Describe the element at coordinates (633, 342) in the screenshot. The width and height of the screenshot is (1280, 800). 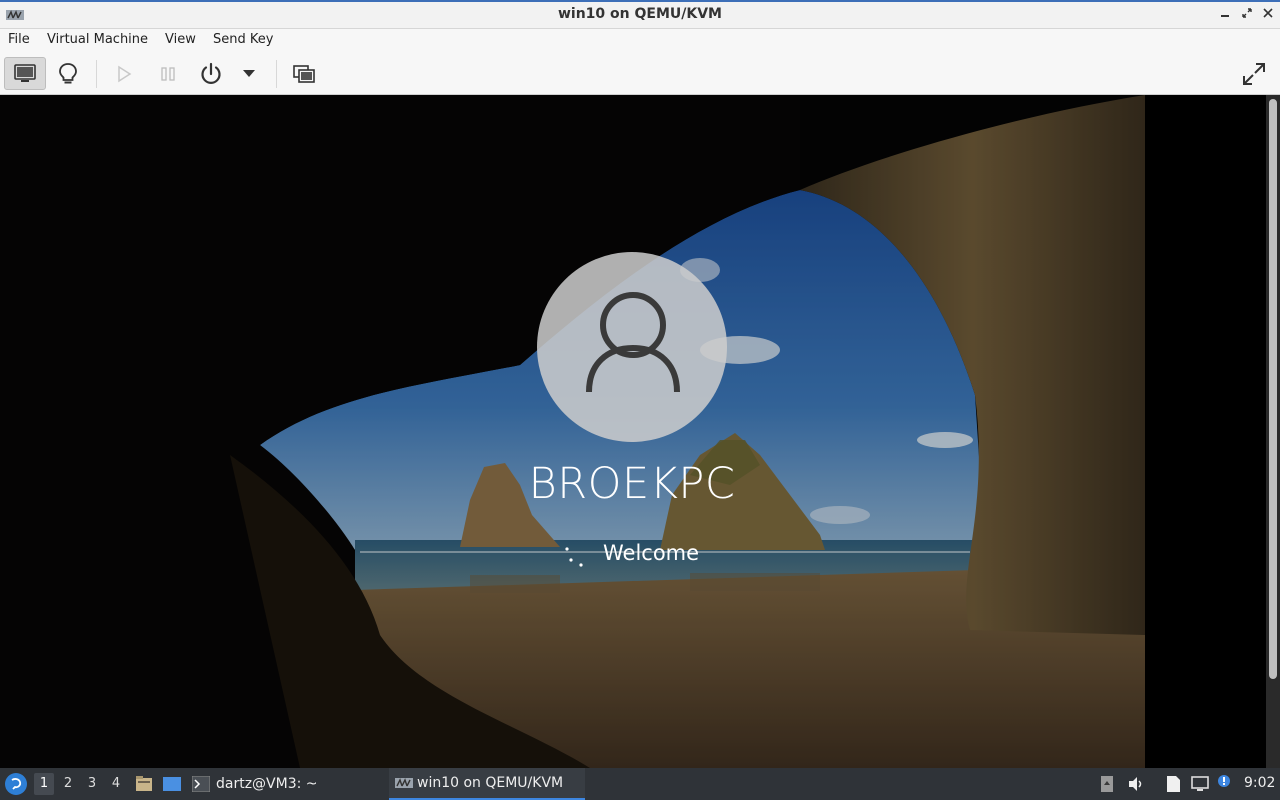
I see `user-icon` at that location.